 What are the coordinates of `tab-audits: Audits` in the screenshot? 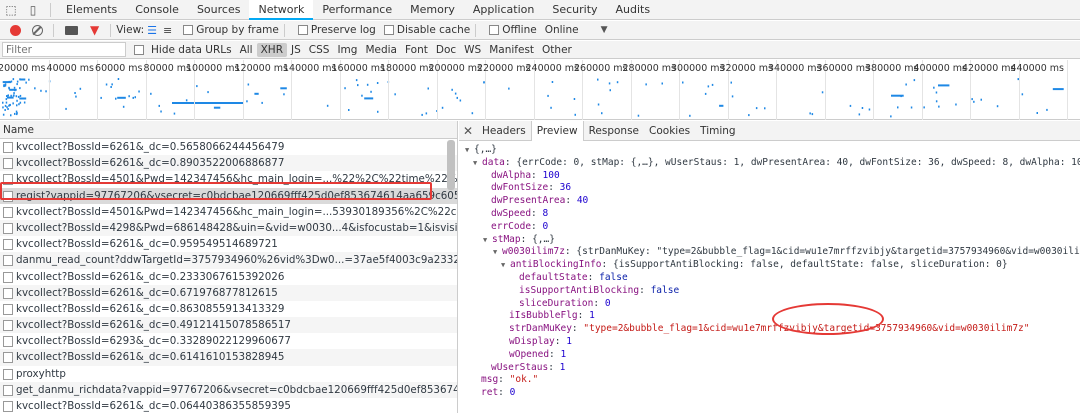 It's located at (633, 10).